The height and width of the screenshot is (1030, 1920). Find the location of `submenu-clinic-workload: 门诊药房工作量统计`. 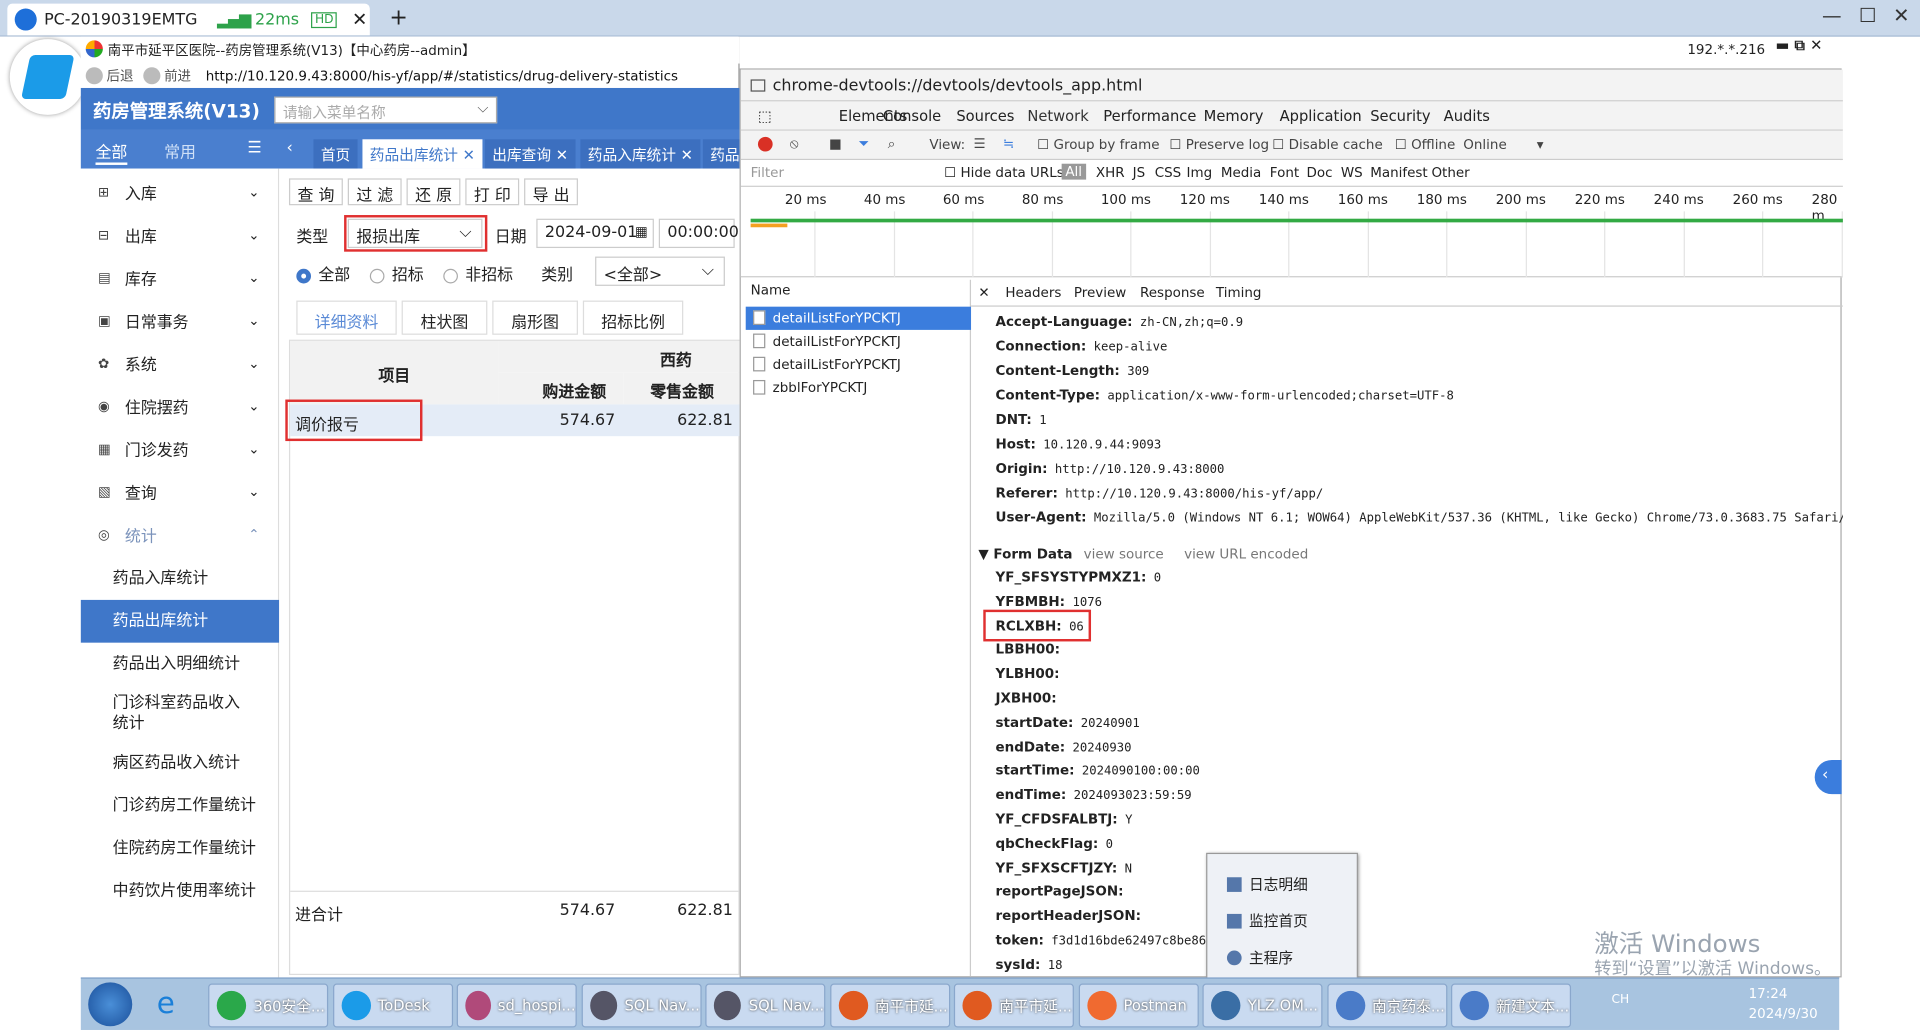

submenu-clinic-workload: 门诊药房工作量统计 is located at coordinates (180, 805).